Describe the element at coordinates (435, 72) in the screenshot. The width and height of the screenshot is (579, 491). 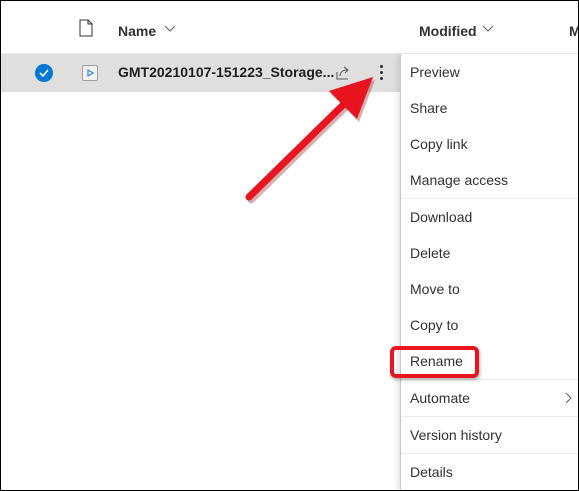
I see `menu-item-label: Preview` at that location.